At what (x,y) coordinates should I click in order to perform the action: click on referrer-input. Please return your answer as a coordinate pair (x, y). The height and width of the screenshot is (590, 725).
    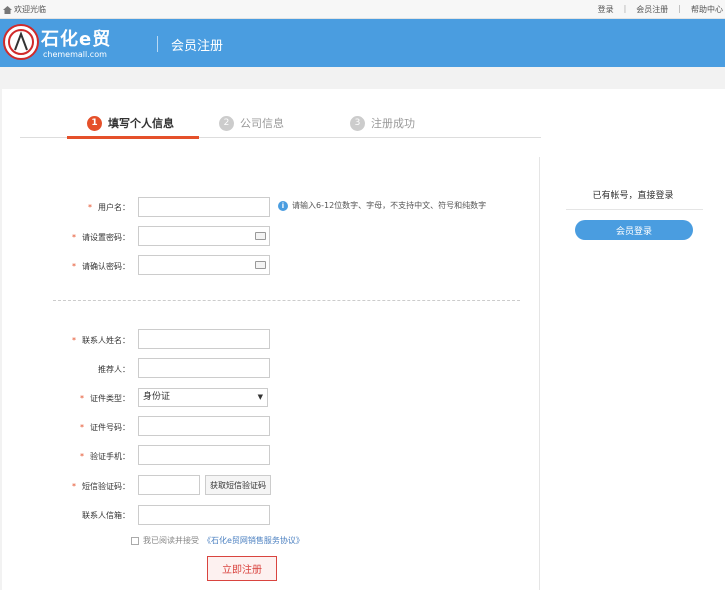
    Looking at the image, I should click on (204, 368).